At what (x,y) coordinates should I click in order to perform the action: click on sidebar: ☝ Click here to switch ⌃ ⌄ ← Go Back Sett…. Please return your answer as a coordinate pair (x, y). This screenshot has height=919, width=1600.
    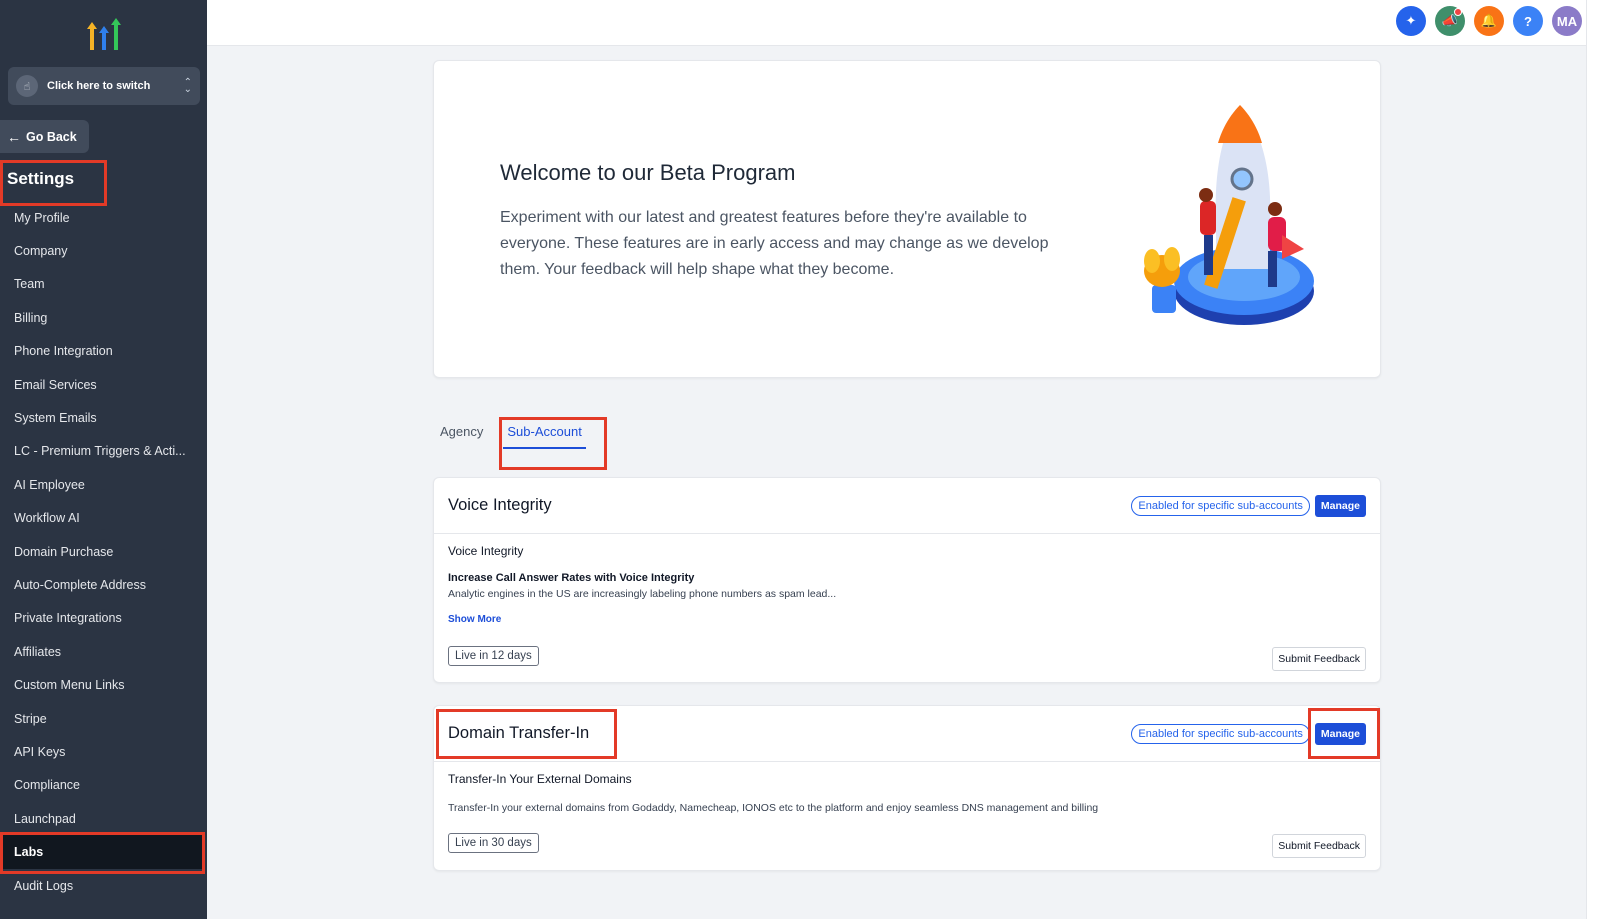
    Looking at the image, I should click on (103, 459).